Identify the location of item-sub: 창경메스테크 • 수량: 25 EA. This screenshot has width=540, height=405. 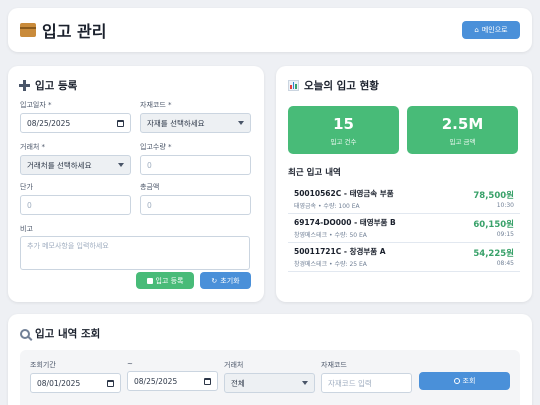
(330, 264).